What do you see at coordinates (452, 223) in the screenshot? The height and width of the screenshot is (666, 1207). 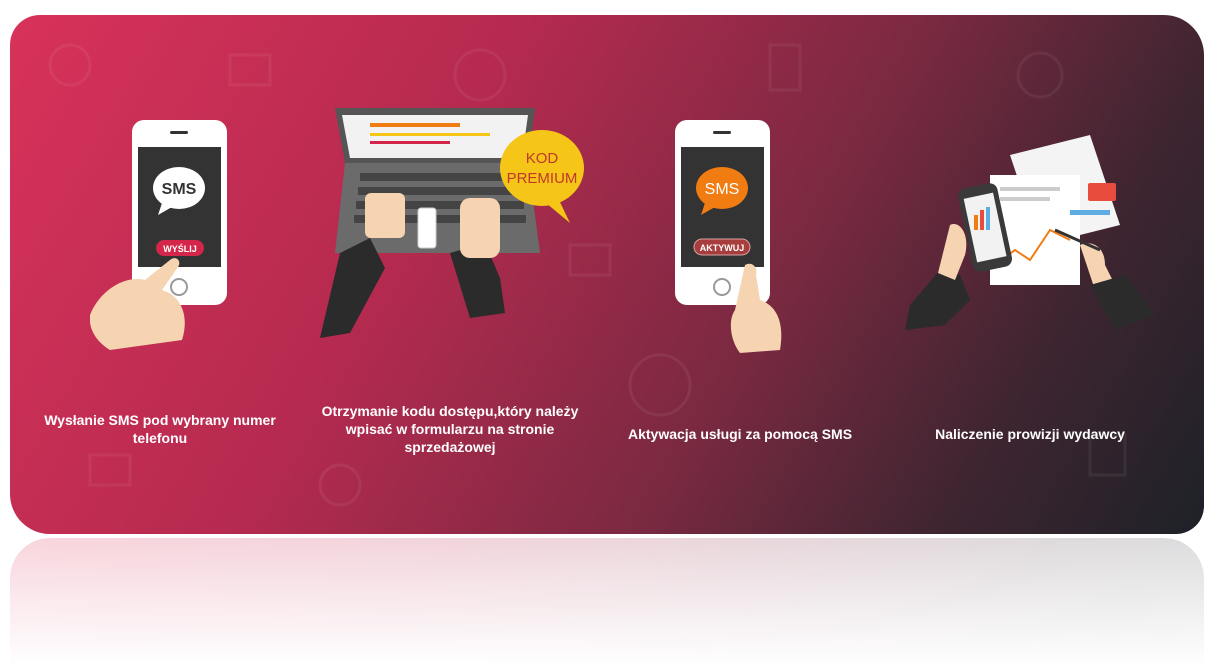 I see `laptop-premium-code-icon: KOD PREMIUM` at bounding box center [452, 223].